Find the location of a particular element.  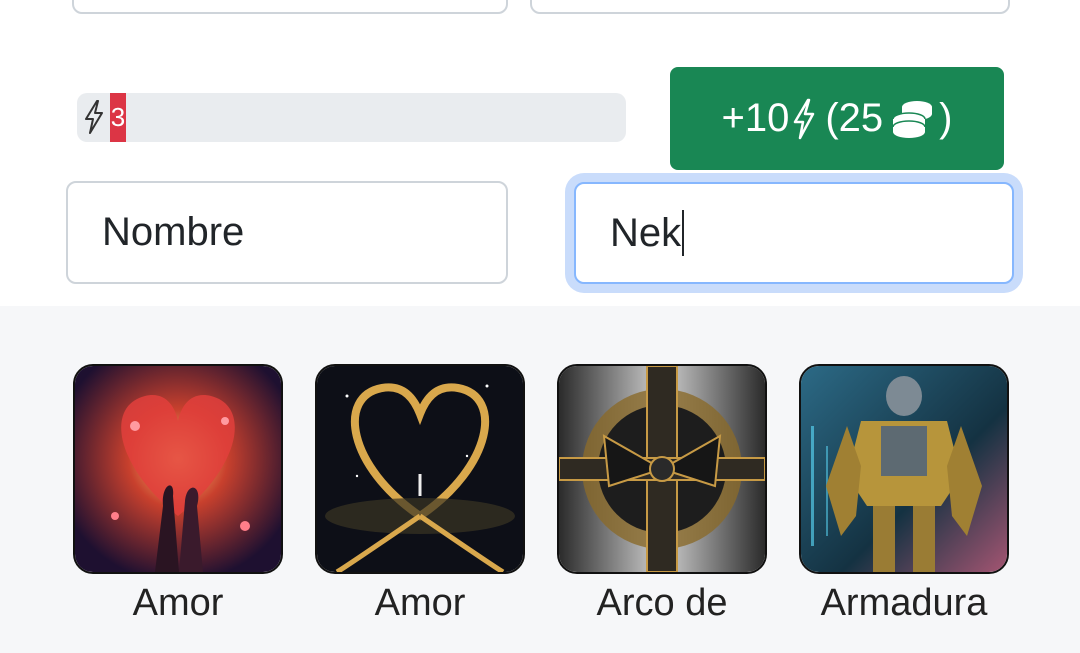

buy-energy-button: +10 (25 ) is located at coordinates (837, 118).